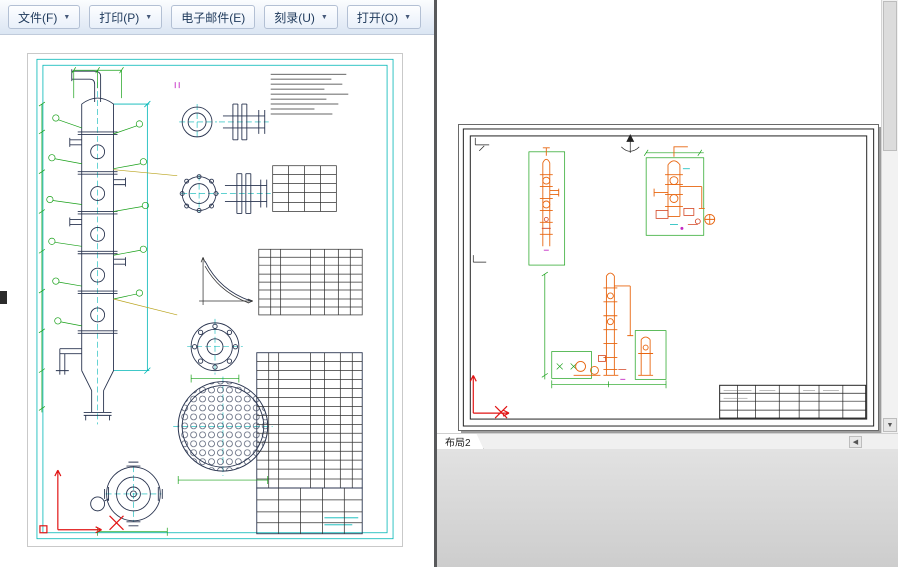 This screenshot has width=898, height=567. What do you see at coordinates (377, 17) in the screenshot?
I see `open-button-label: 打开(O)` at bounding box center [377, 17].